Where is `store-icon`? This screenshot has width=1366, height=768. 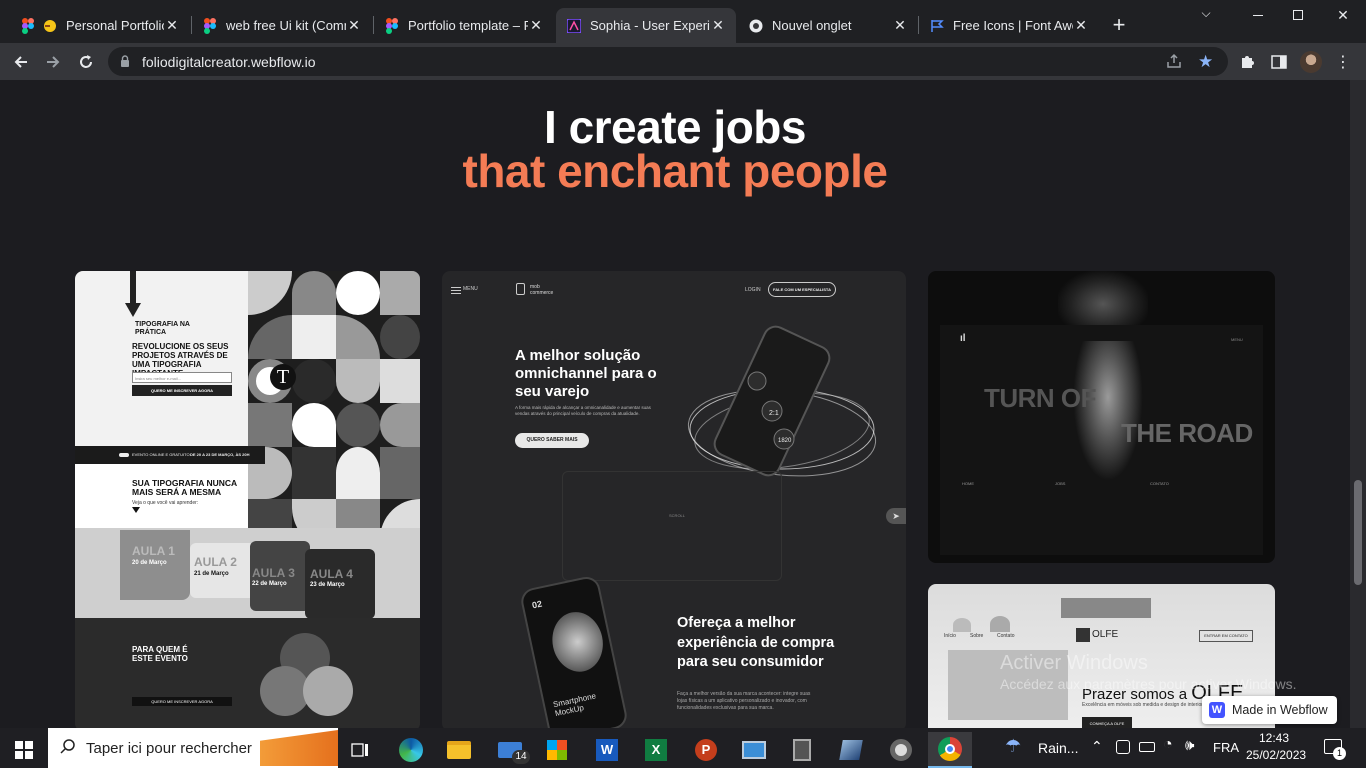 store-icon is located at coordinates (557, 750).